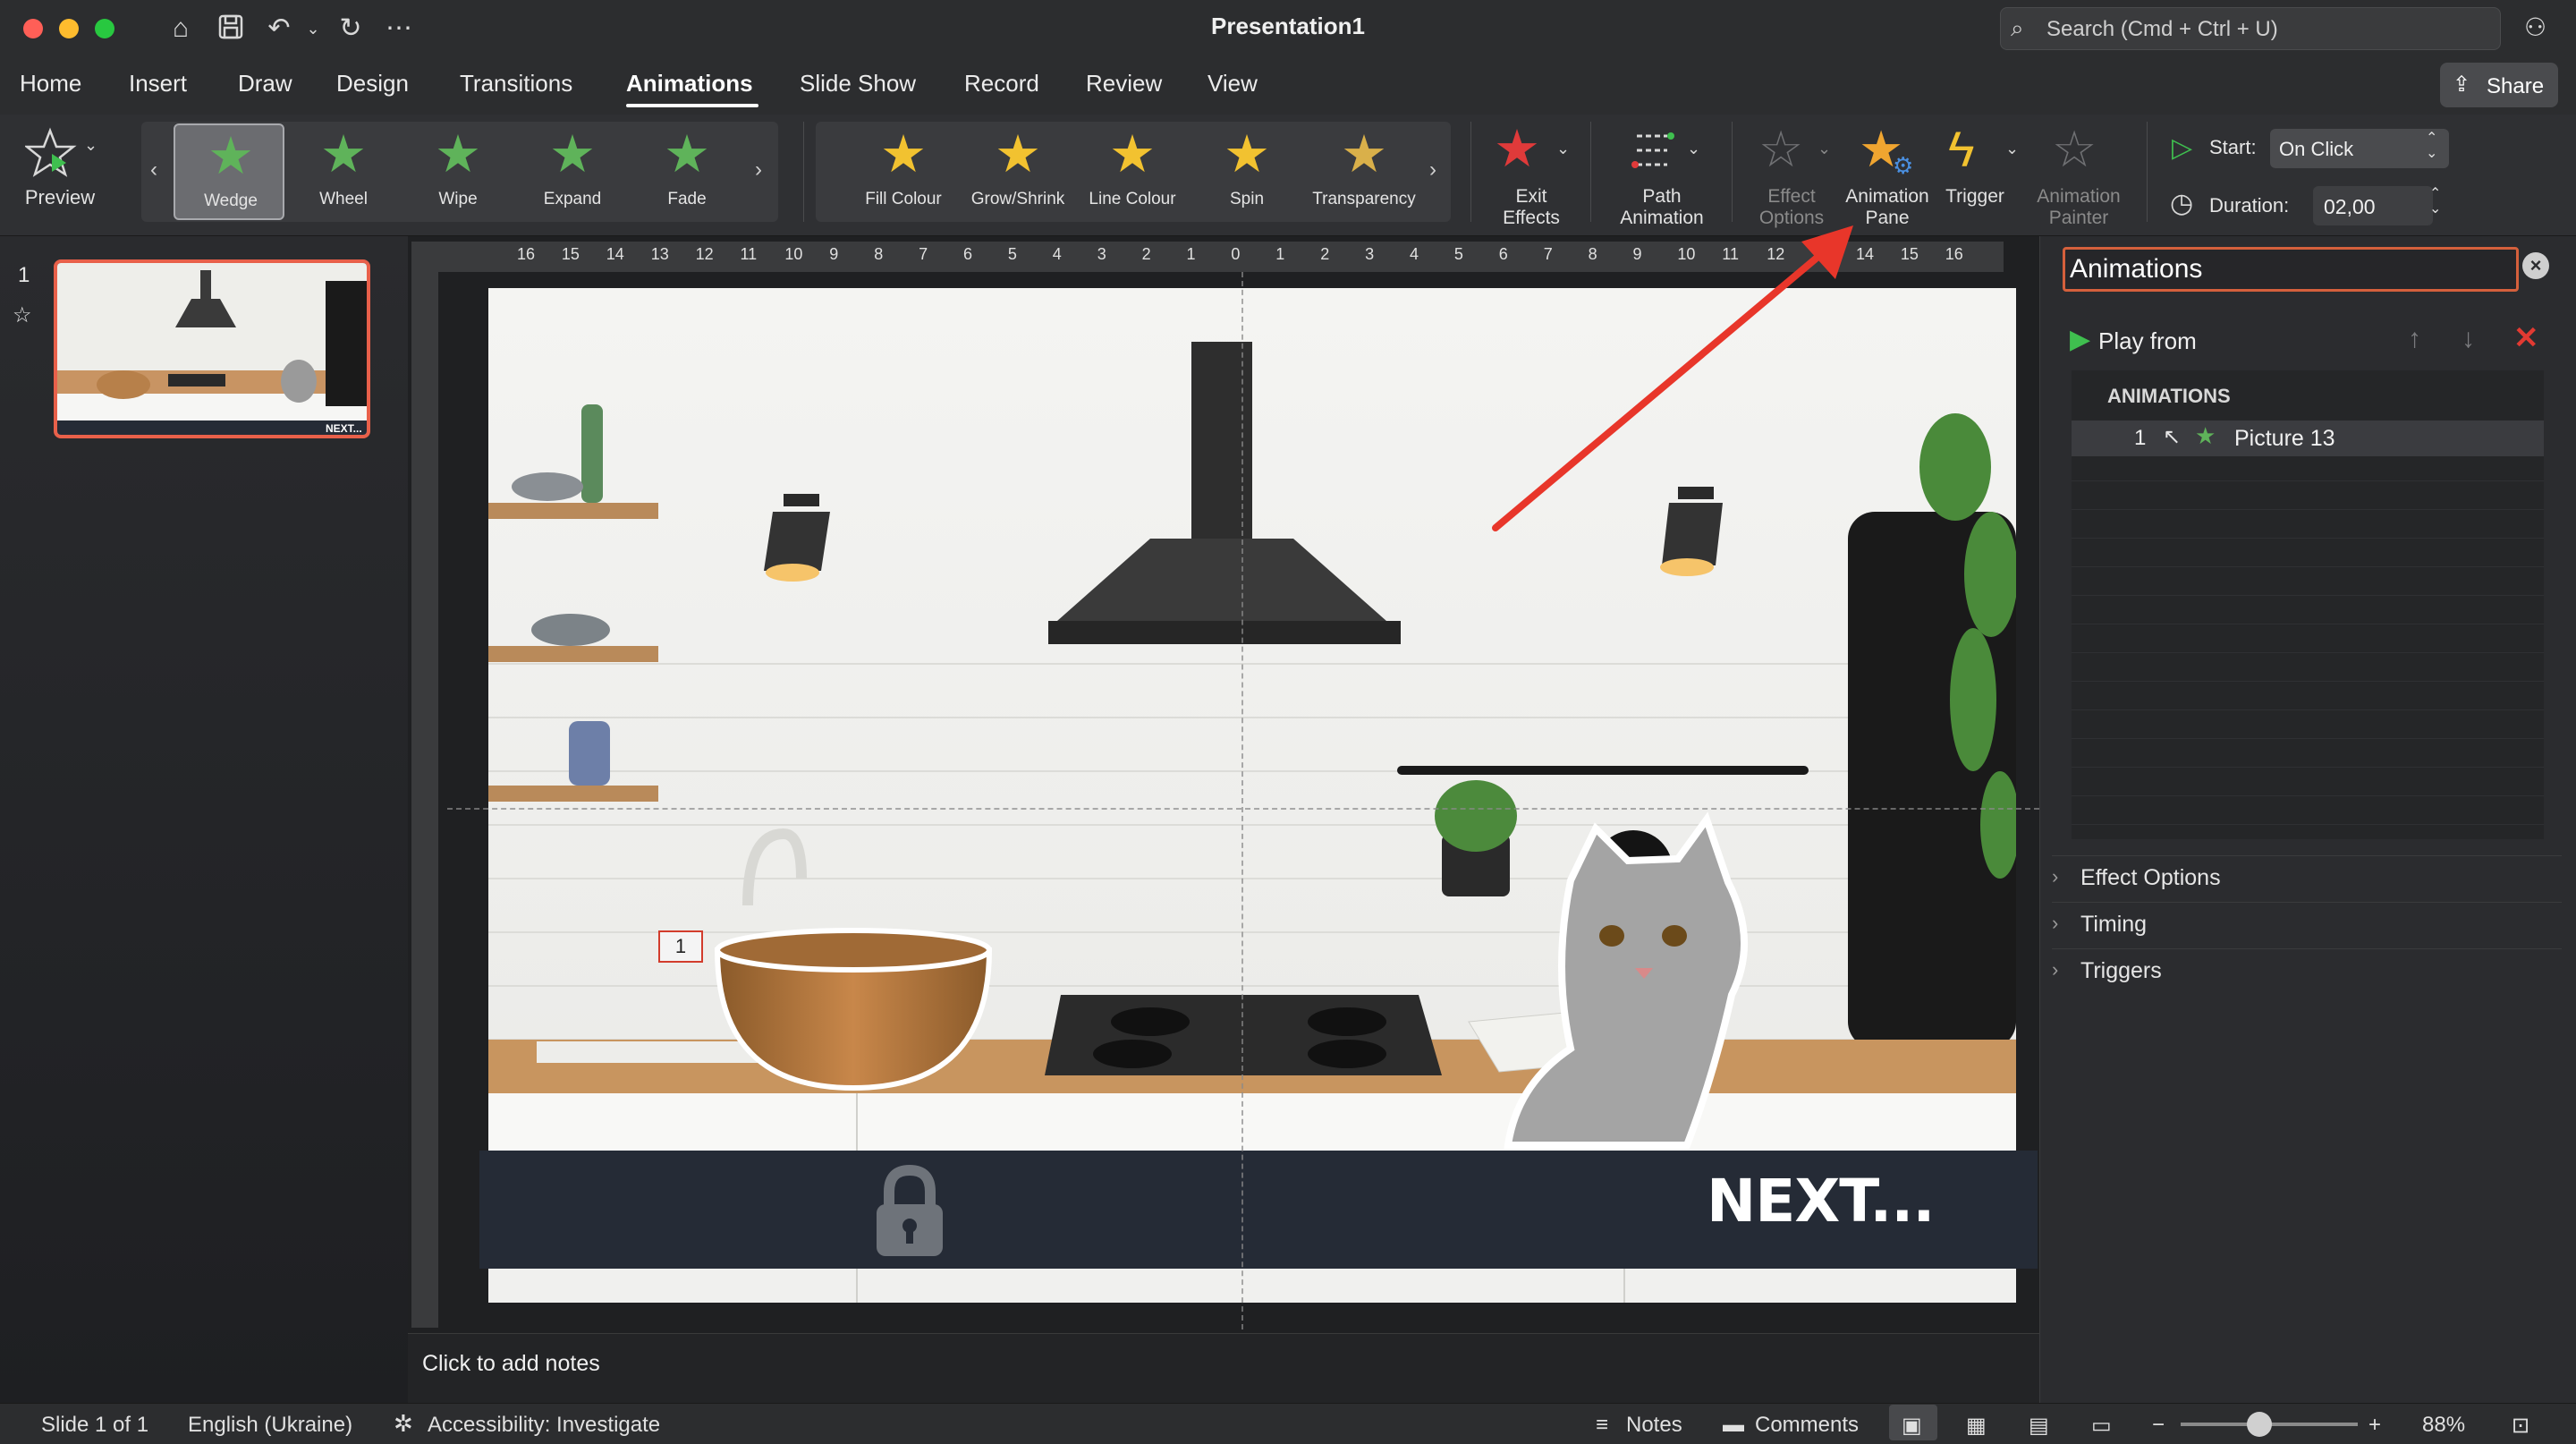  What do you see at coordinates (153, 170) in the screenshot?
I see `gallery-prev-icon: ‹` at bounding box center [153, 170].